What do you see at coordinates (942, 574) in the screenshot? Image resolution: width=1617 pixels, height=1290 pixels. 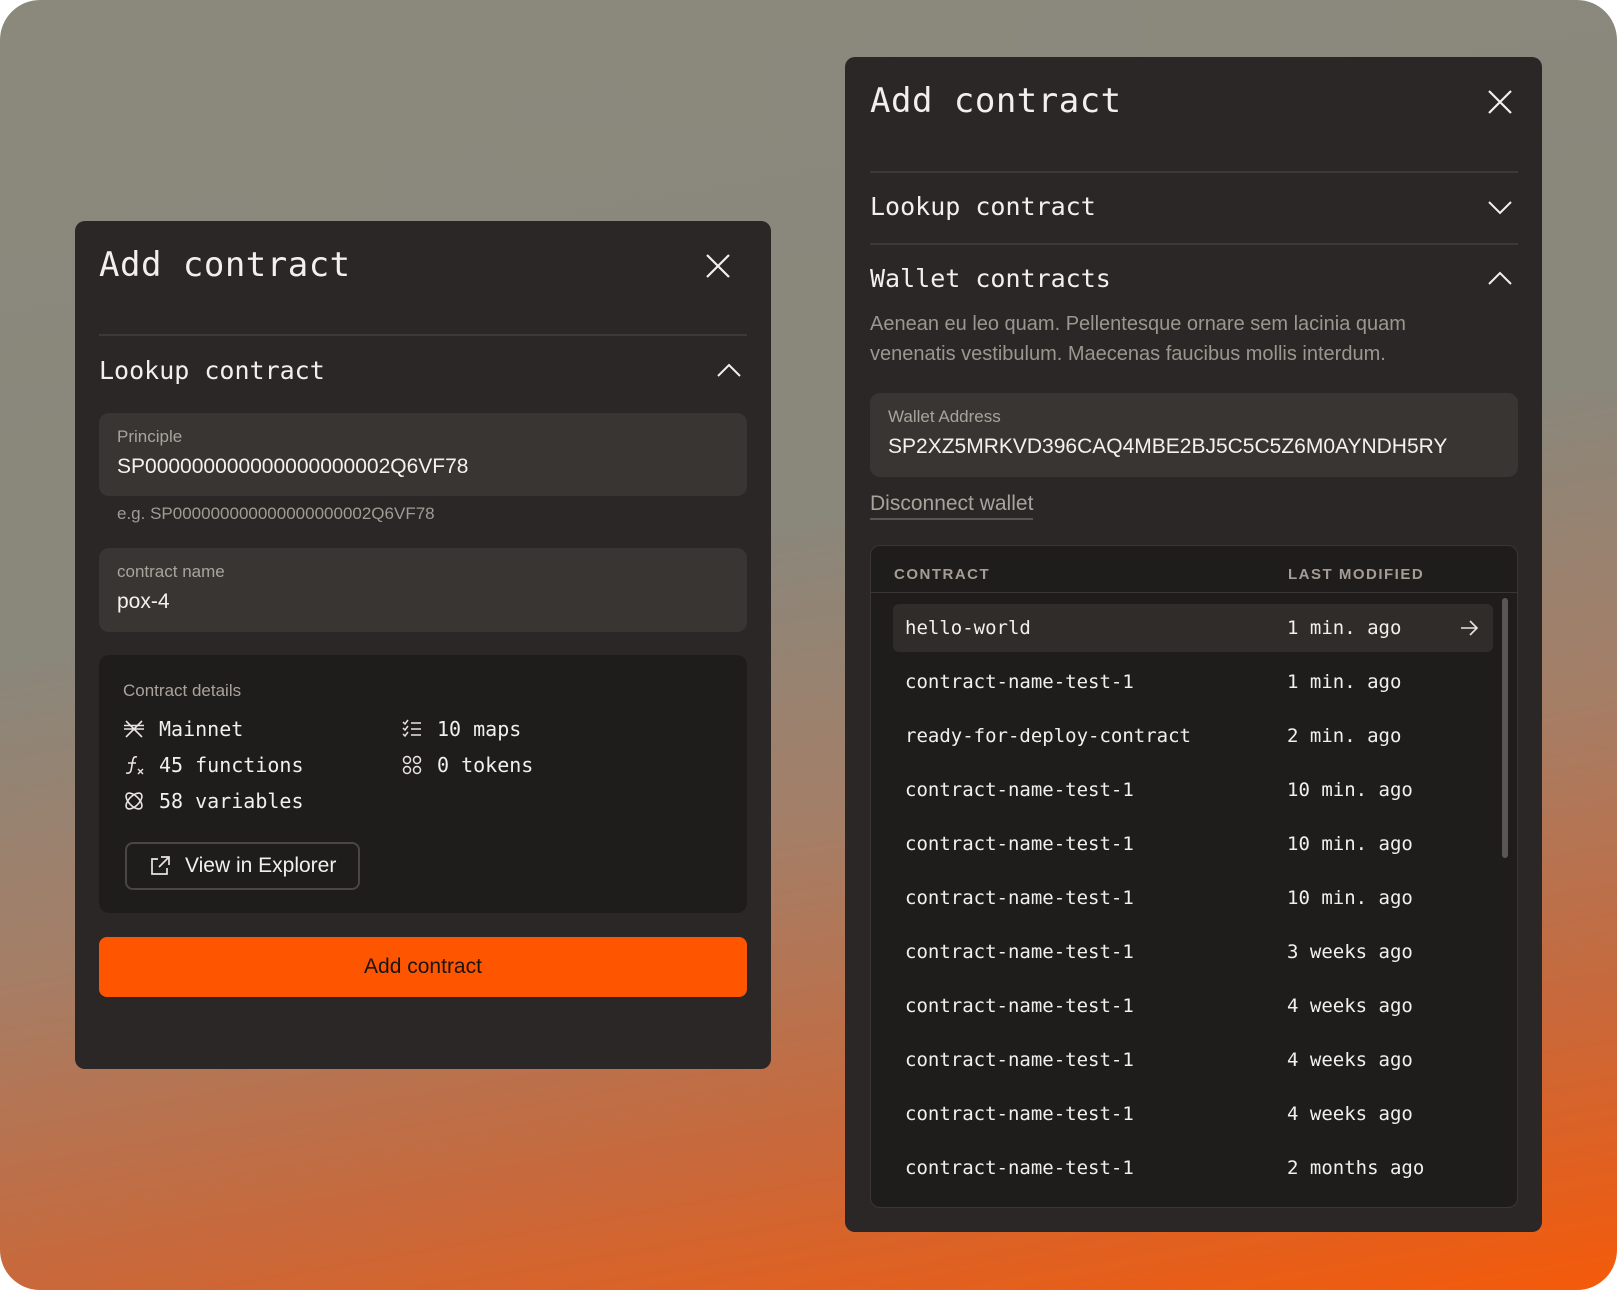 I see `column-header-contract: CONTRACT` at bounding box center [942, 574].